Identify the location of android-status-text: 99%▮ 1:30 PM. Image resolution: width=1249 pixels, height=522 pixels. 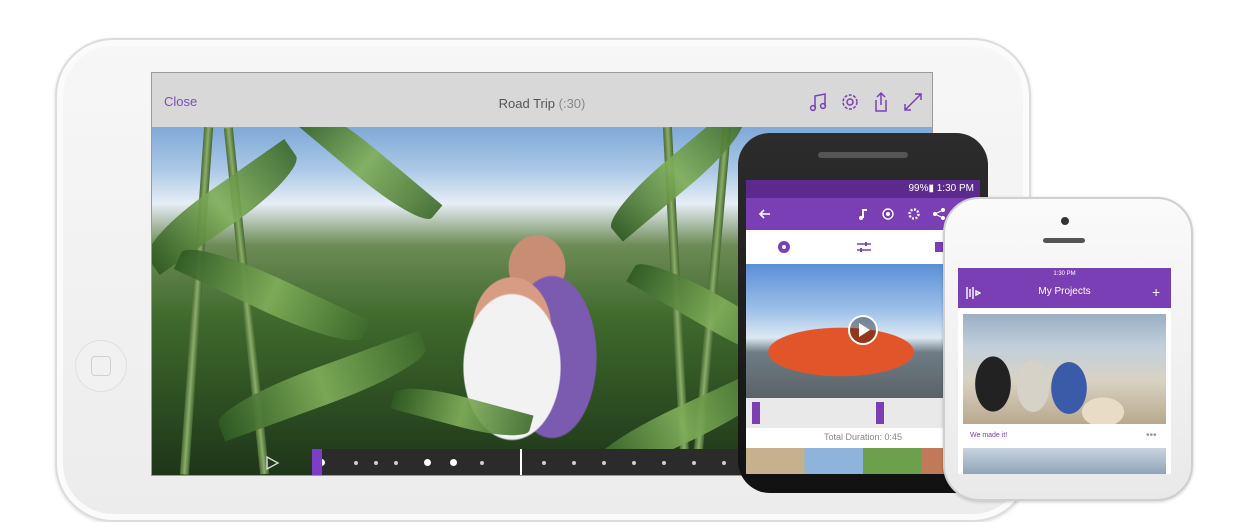
(941, 188).